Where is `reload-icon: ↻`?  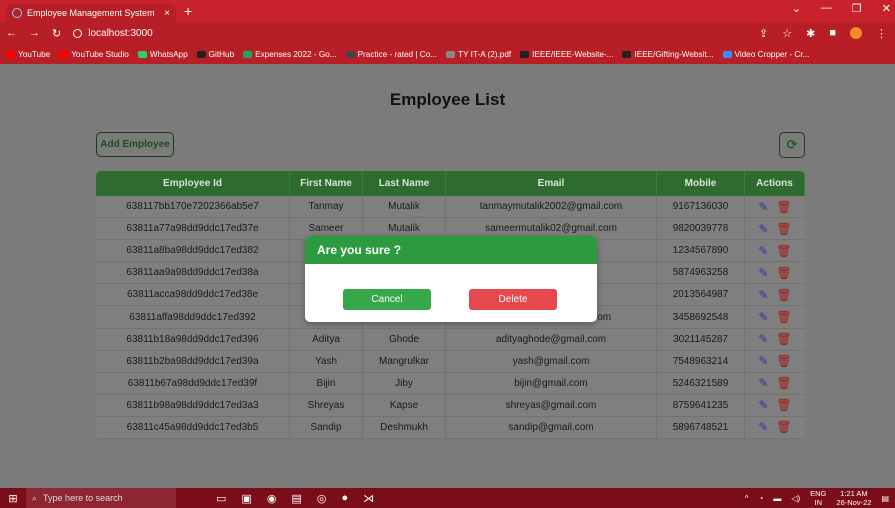 reload-icon: ↻ is located at coordinates (56, 33).